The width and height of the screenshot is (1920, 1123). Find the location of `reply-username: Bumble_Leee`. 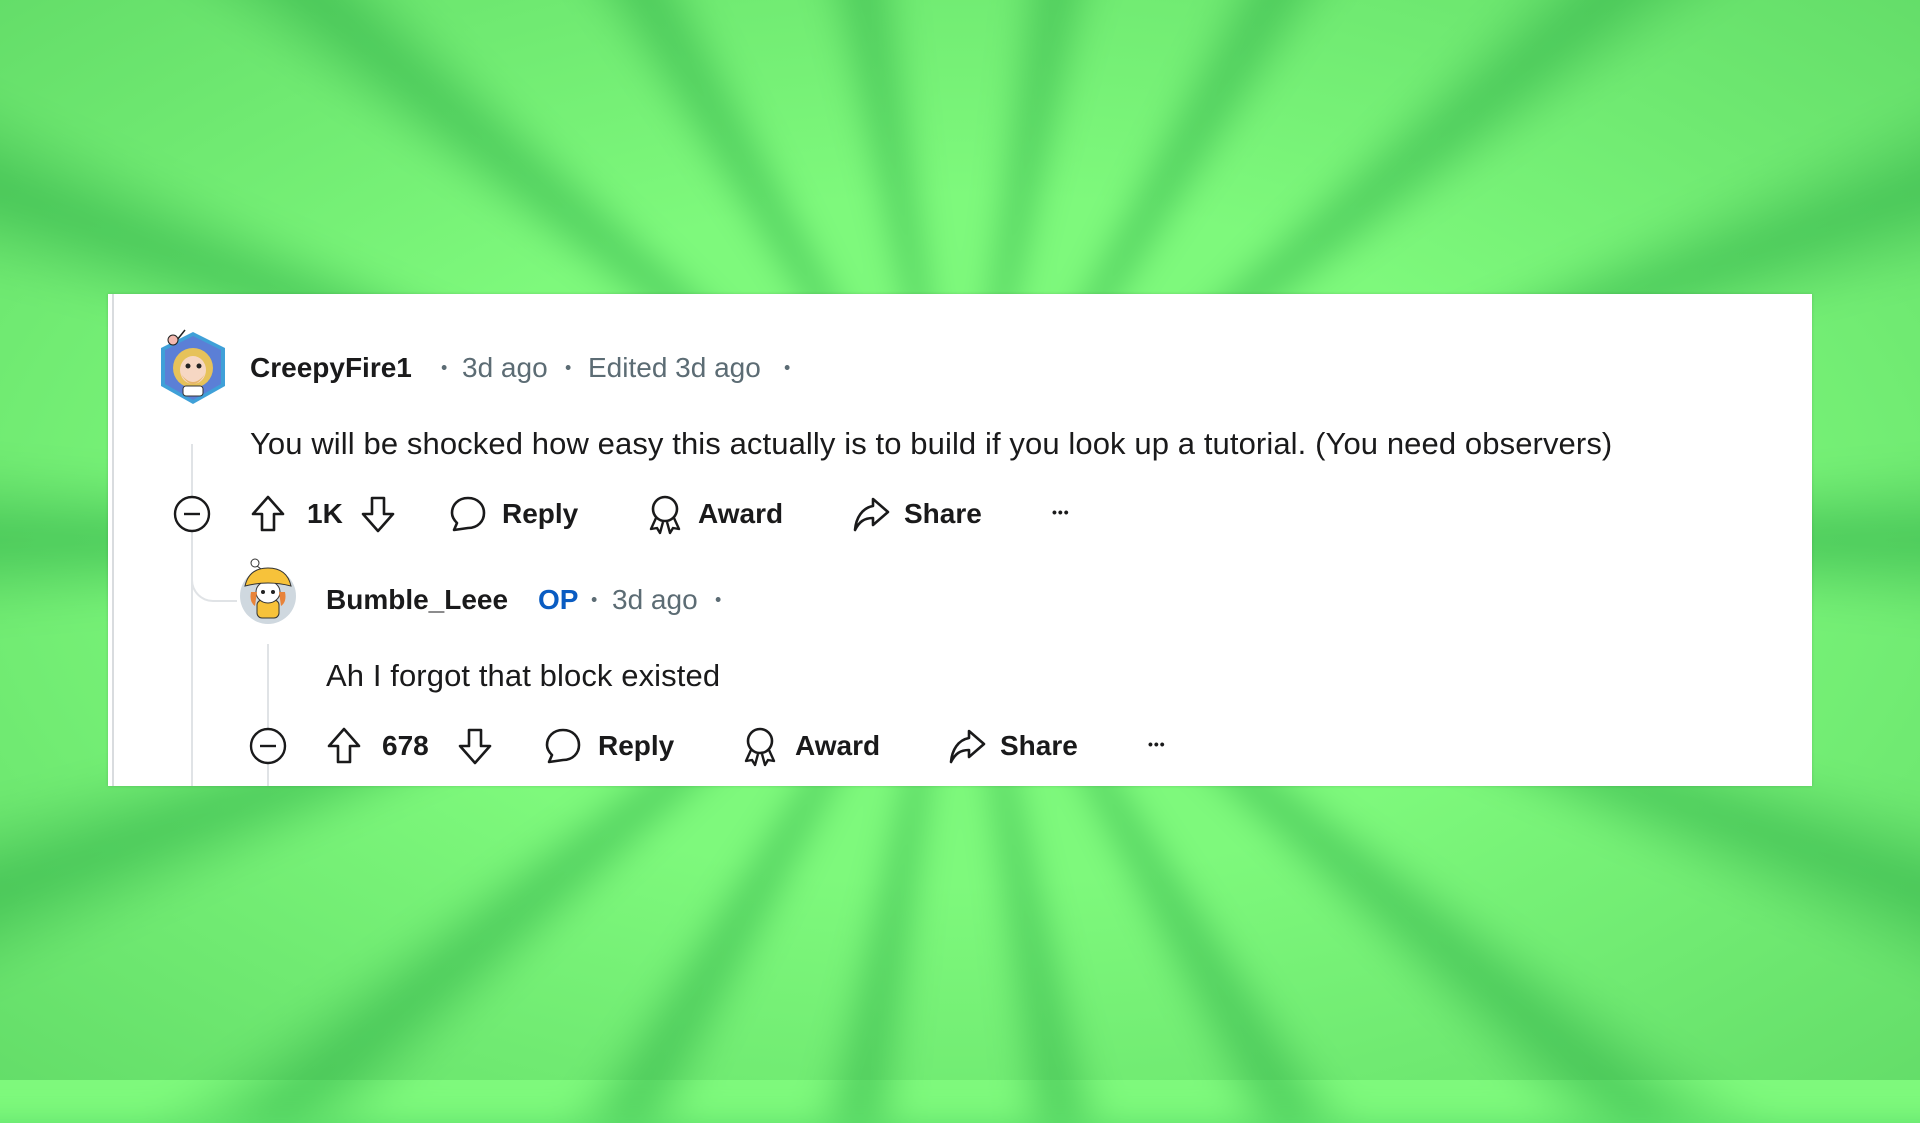

reply-username: Bumble_Leee is located at coordinates (417, 600).